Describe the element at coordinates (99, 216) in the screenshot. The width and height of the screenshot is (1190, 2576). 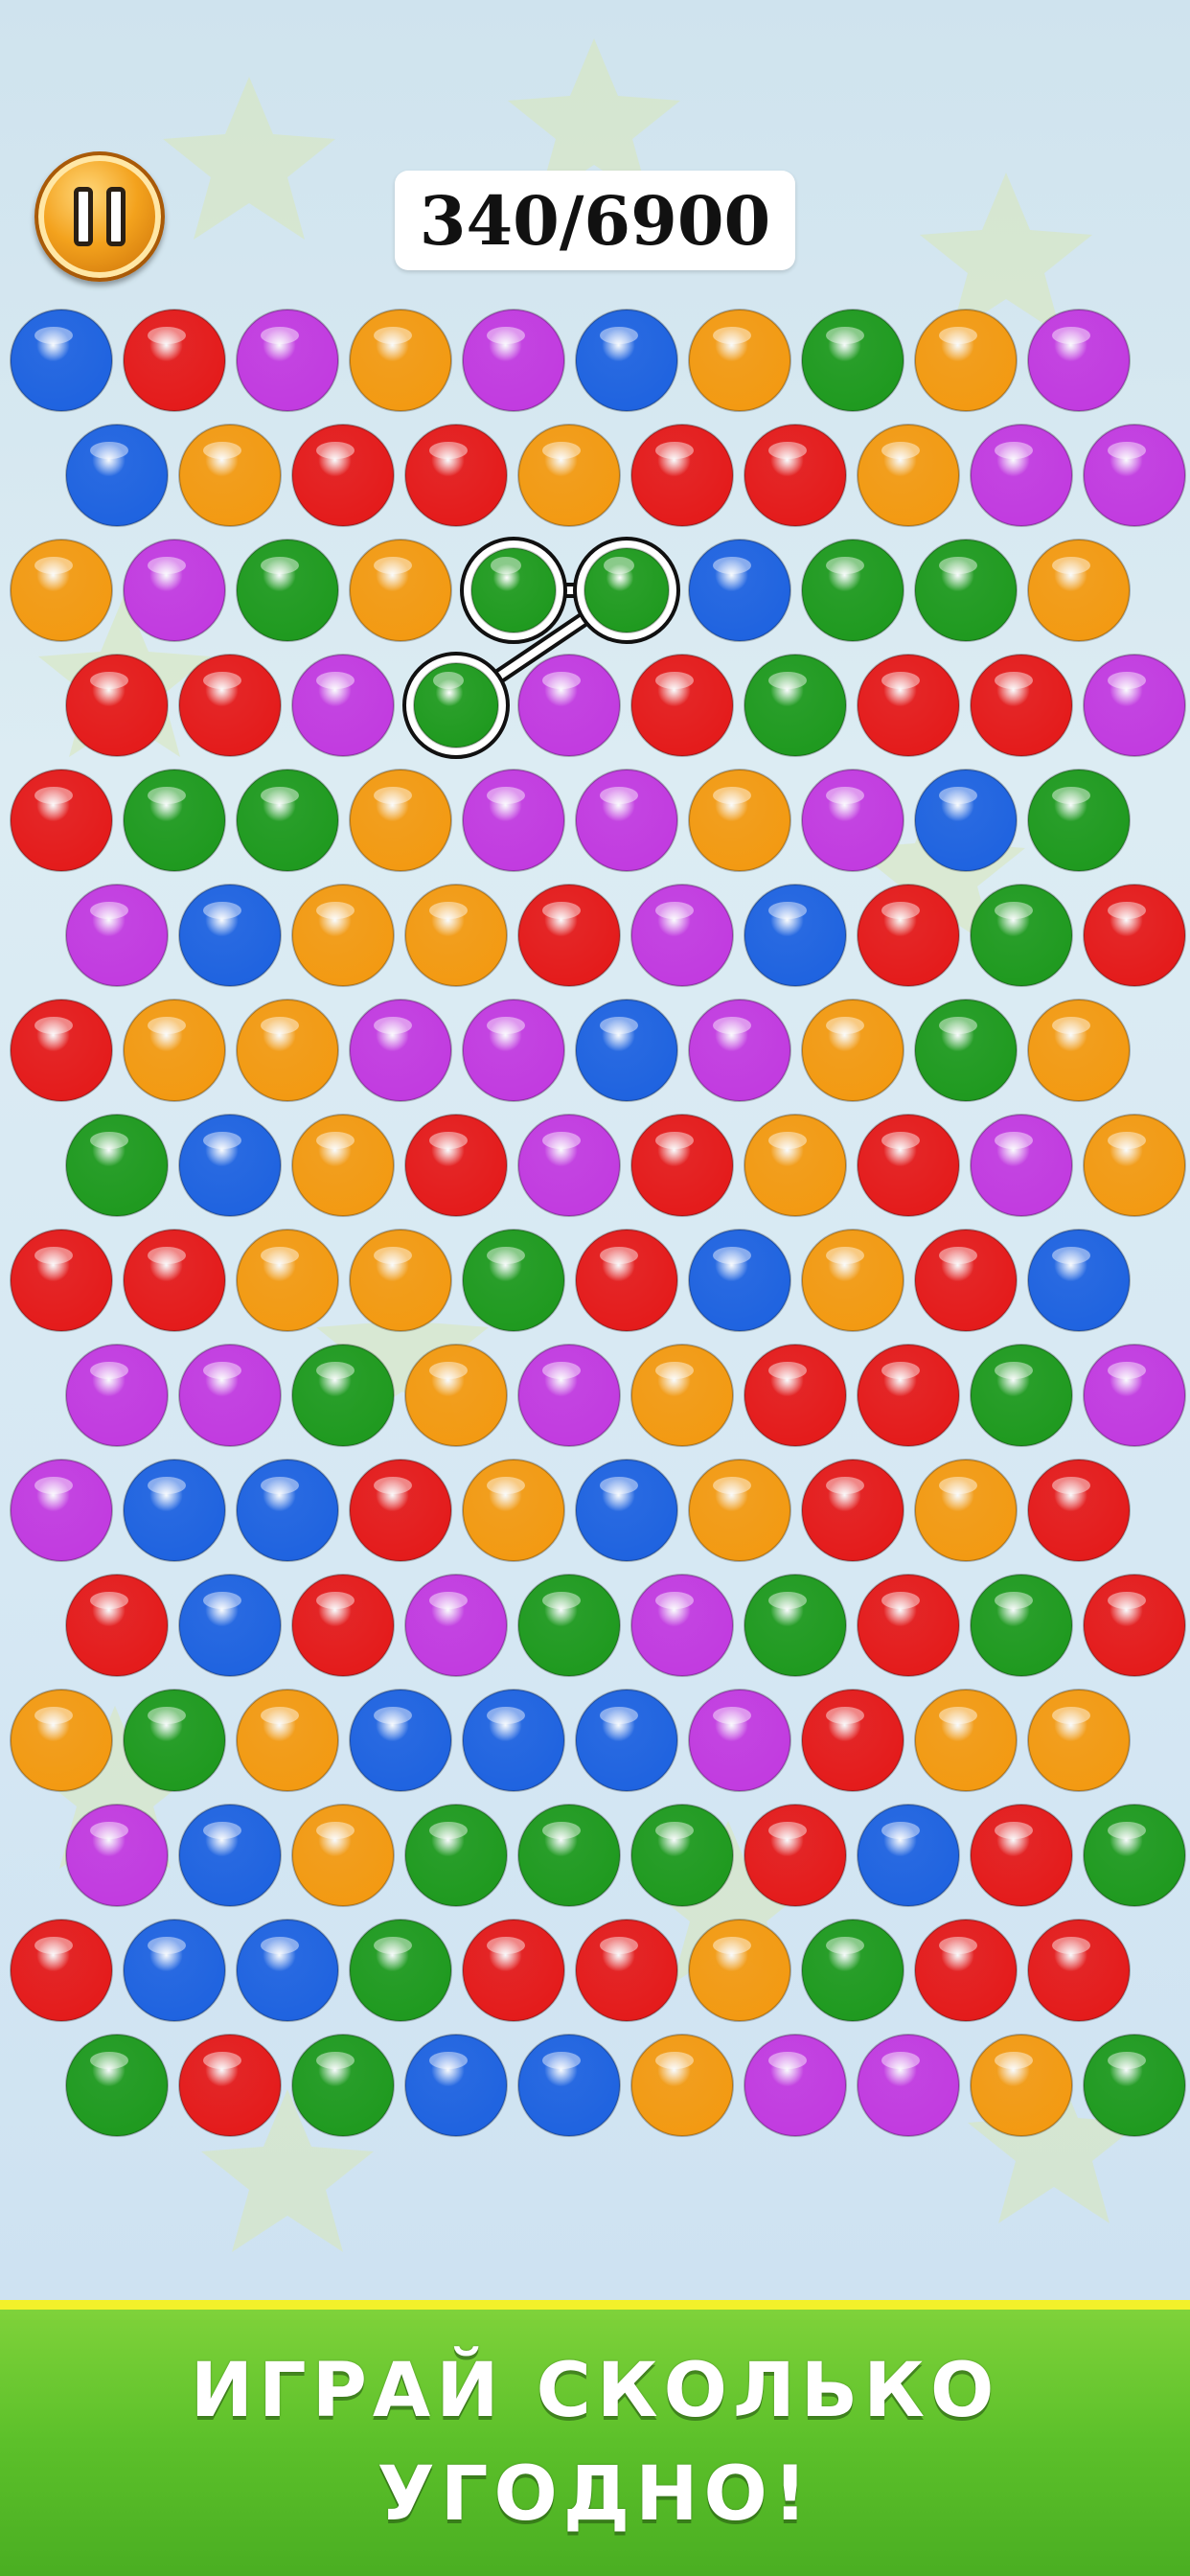
I see `pause-button` at that location.